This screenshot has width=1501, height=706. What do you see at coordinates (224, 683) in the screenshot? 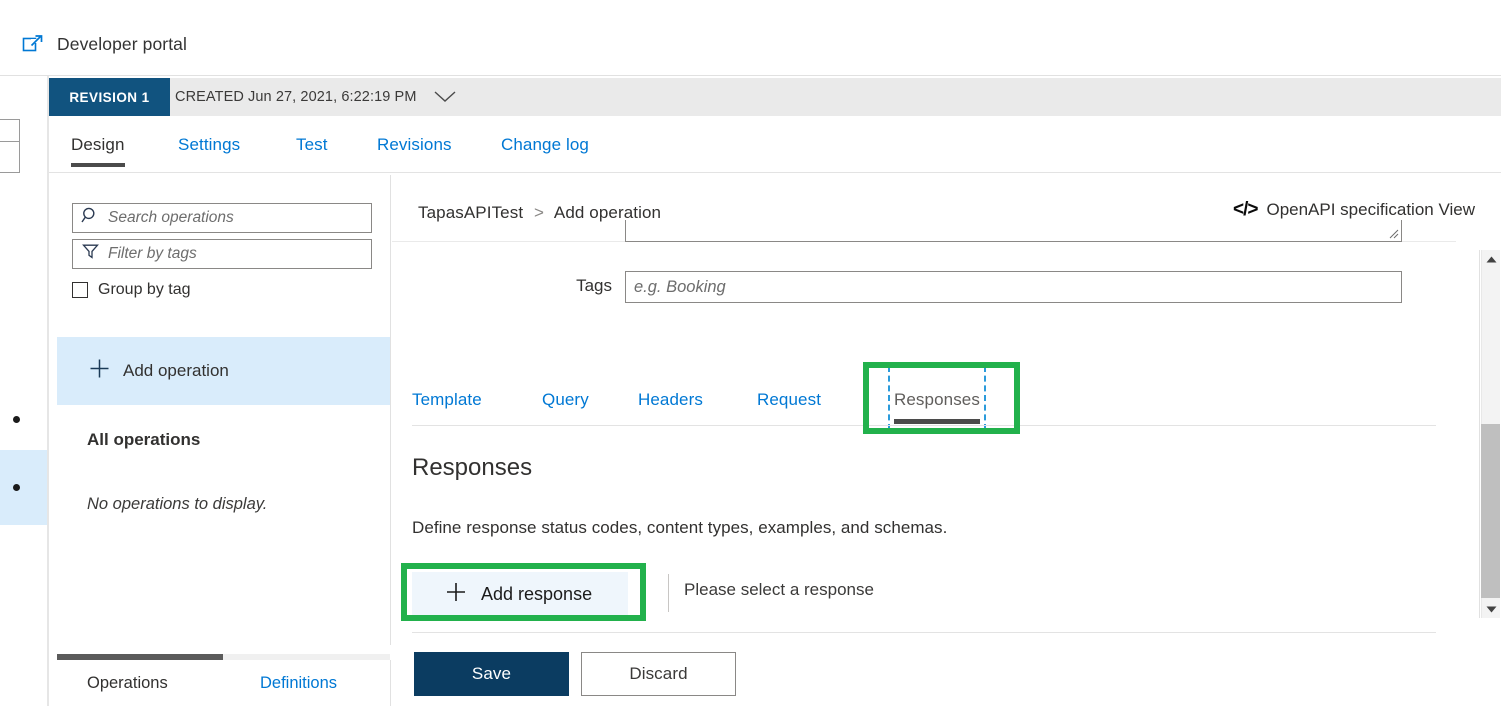
I see `operations-panel-footer: Operations Definitions` at bounding box center [224, 683].